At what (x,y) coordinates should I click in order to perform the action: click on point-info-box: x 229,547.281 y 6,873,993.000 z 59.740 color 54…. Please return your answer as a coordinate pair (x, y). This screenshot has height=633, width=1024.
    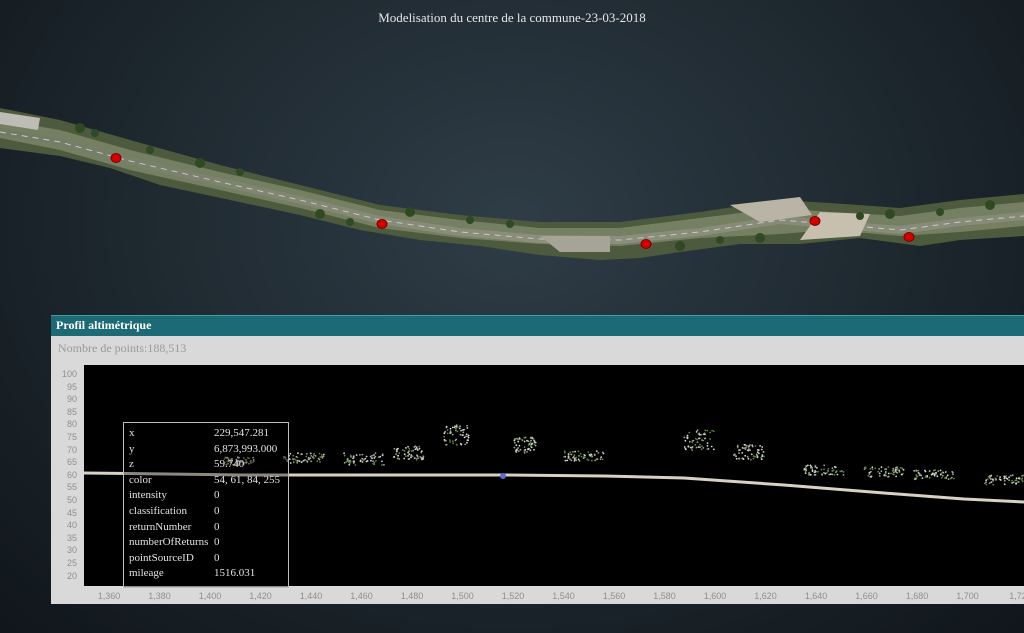
    Looking at the image, I should click on (206, 505).